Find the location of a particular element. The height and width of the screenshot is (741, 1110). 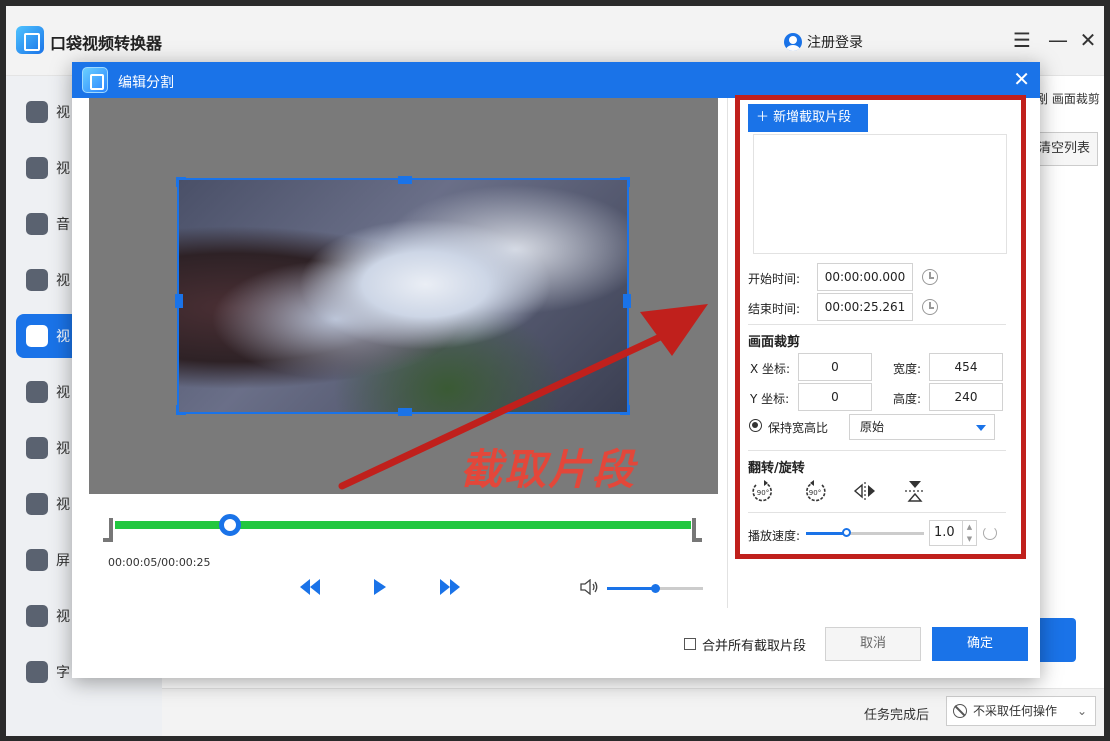

crop-handle-top is located at coordinates (405, 180).